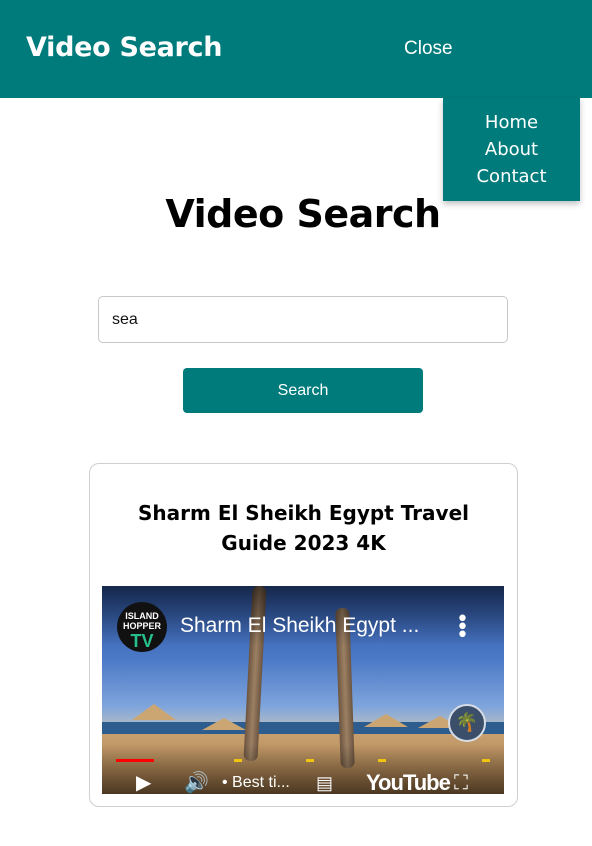  What do you see at coordinates (303, 214) in the screenshot?
I see `page-title: Video Search` at bounding box center [303, 214].